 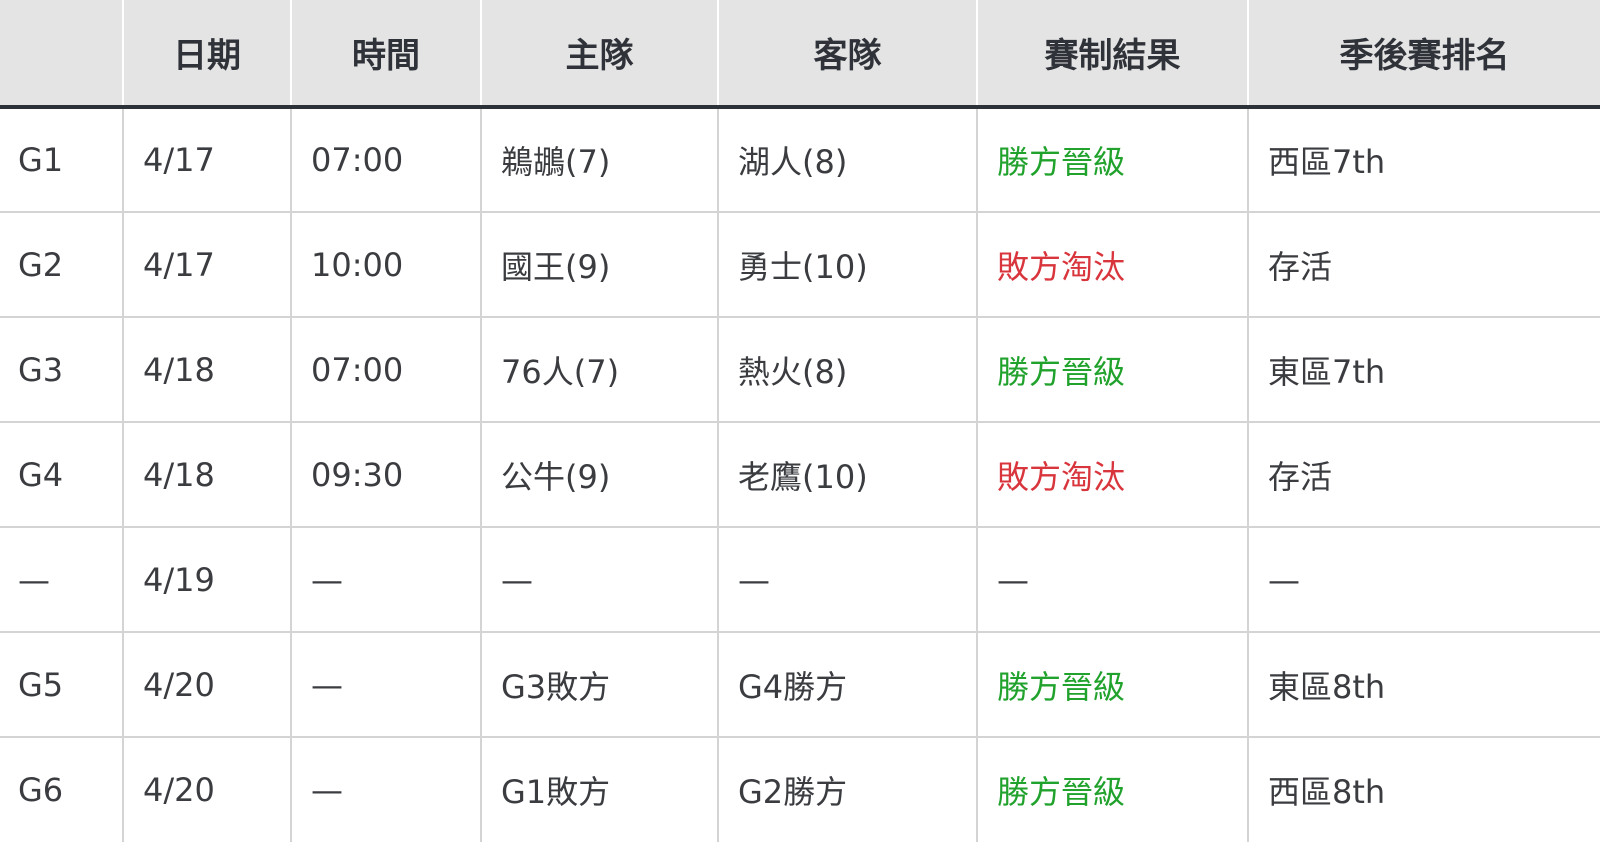 What do you see at coordinates (386, 475) in the screenshot?
I see `cell-time: 09:30` at bounding box center [386, 475].